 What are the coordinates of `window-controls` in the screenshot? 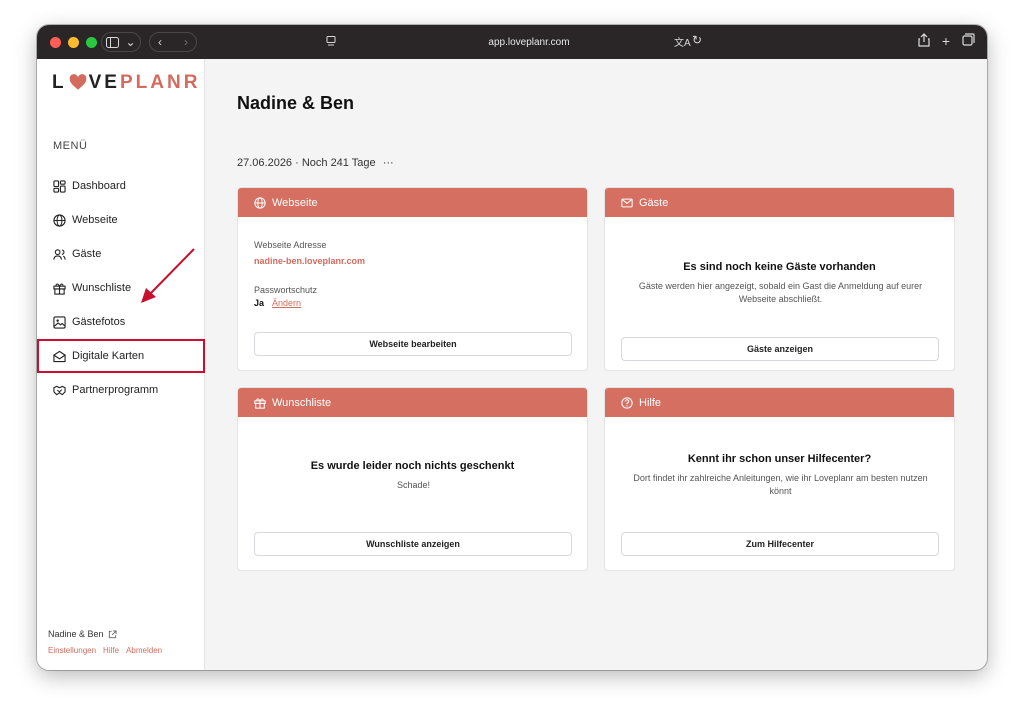 It's located at (73, 42).